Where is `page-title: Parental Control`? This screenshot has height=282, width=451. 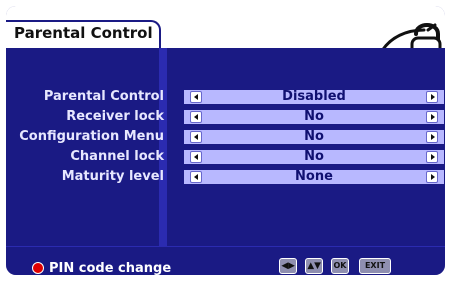
page-title: Parental Control is located at coordinates (83, 33).